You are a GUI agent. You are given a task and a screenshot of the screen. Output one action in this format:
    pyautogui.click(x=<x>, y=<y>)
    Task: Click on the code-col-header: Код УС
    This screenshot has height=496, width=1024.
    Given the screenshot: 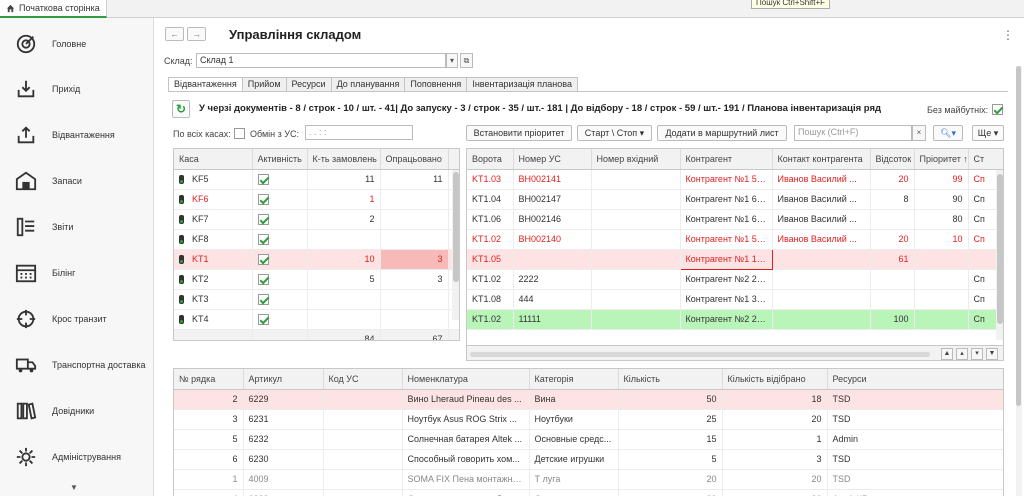 What is the action you would take?
    pyautogui.click(x=363, y=379)
    